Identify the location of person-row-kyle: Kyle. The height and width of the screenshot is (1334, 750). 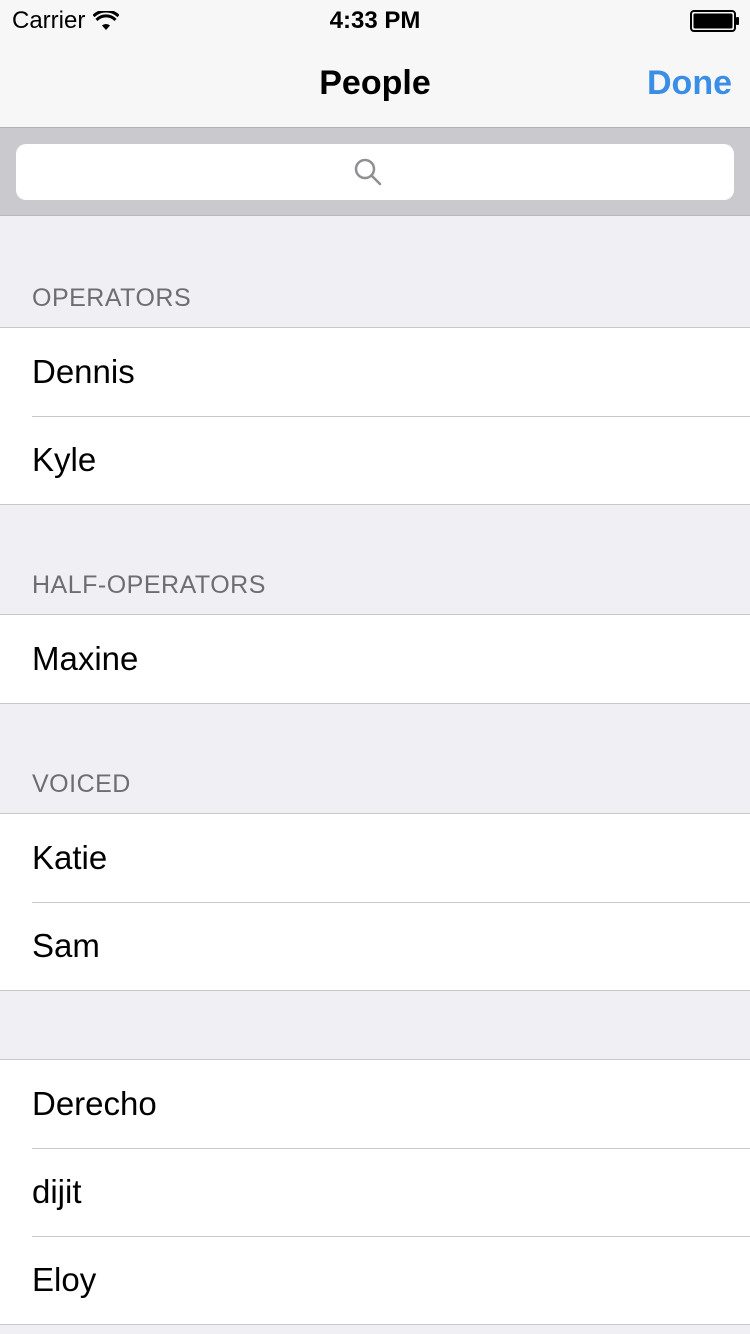
(375, 460).